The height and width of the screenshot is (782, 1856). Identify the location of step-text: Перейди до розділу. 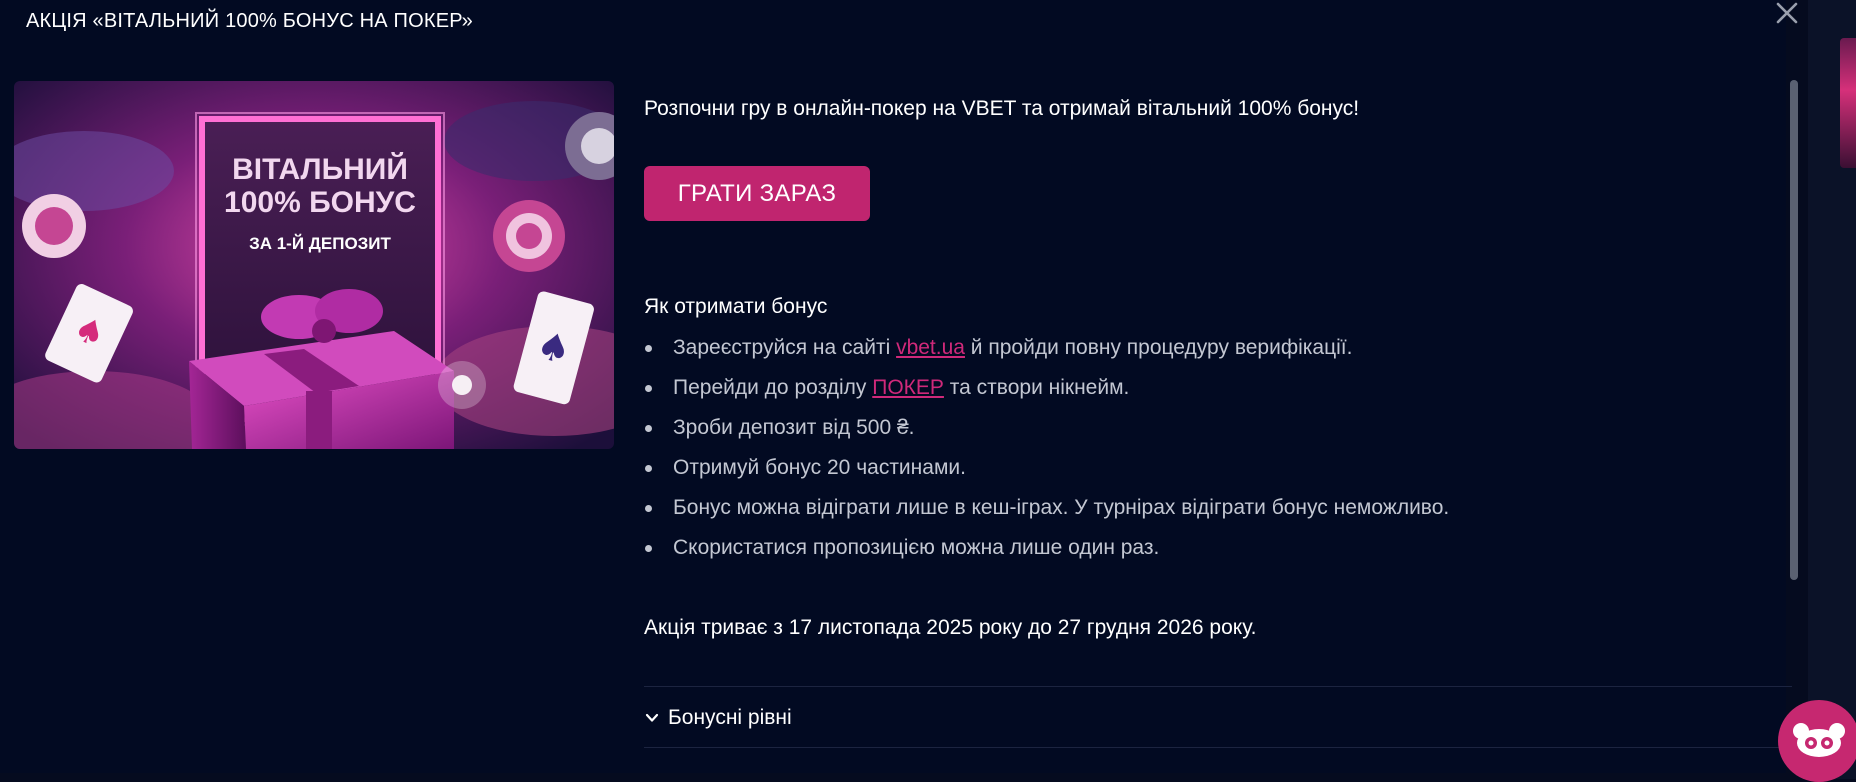
(773, 387).